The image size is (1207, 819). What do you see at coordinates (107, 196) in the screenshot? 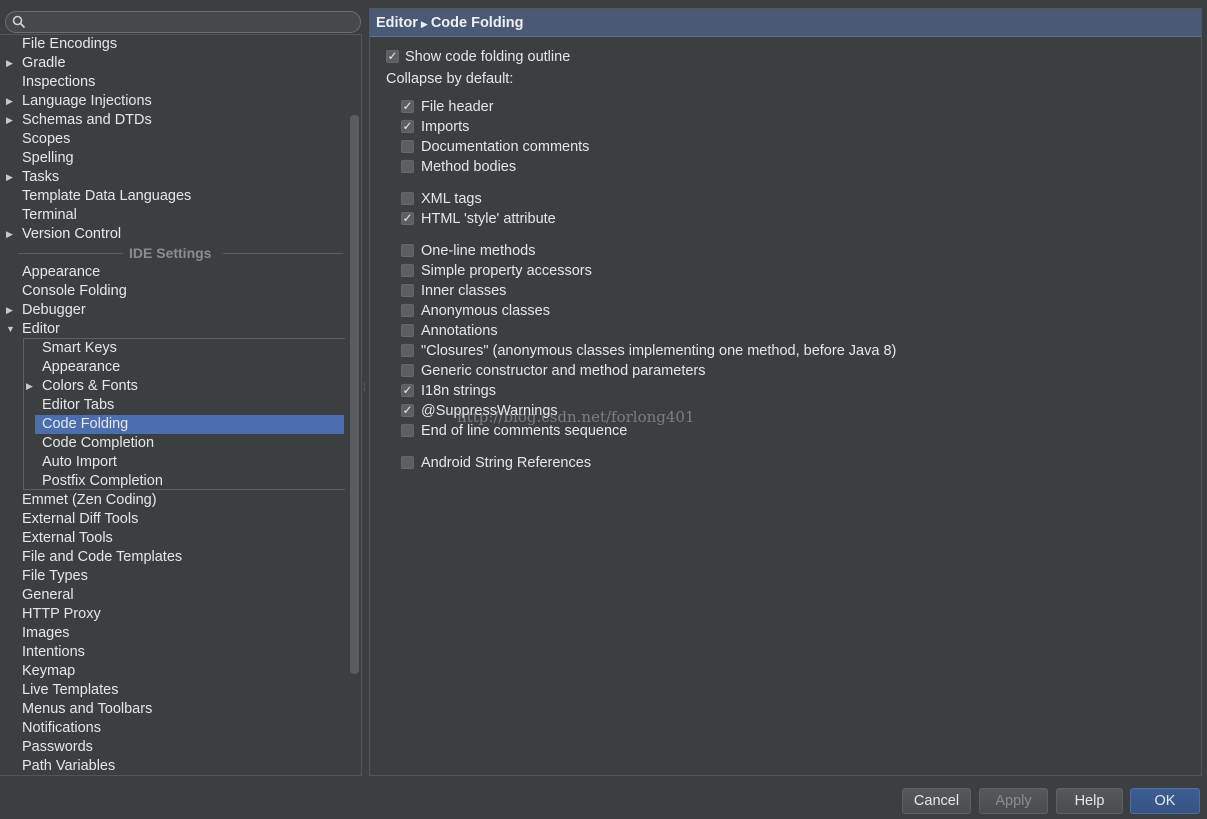
I see `tree-item-label: Template Data Languages` at bounding box center [107, 196].